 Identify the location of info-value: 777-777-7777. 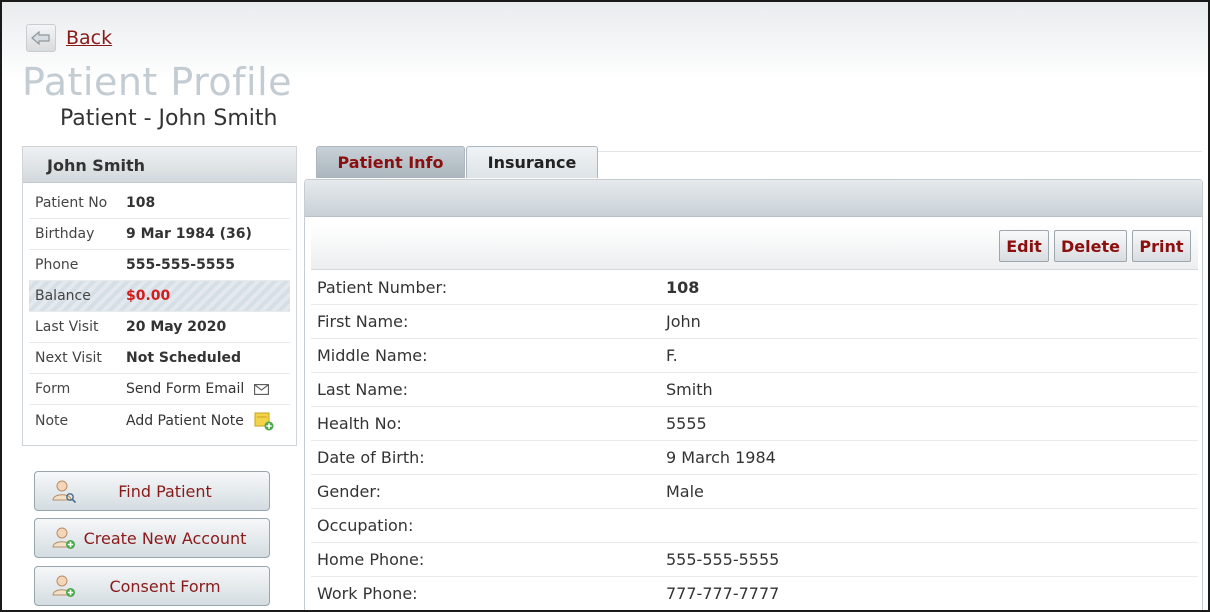
(723, 593).